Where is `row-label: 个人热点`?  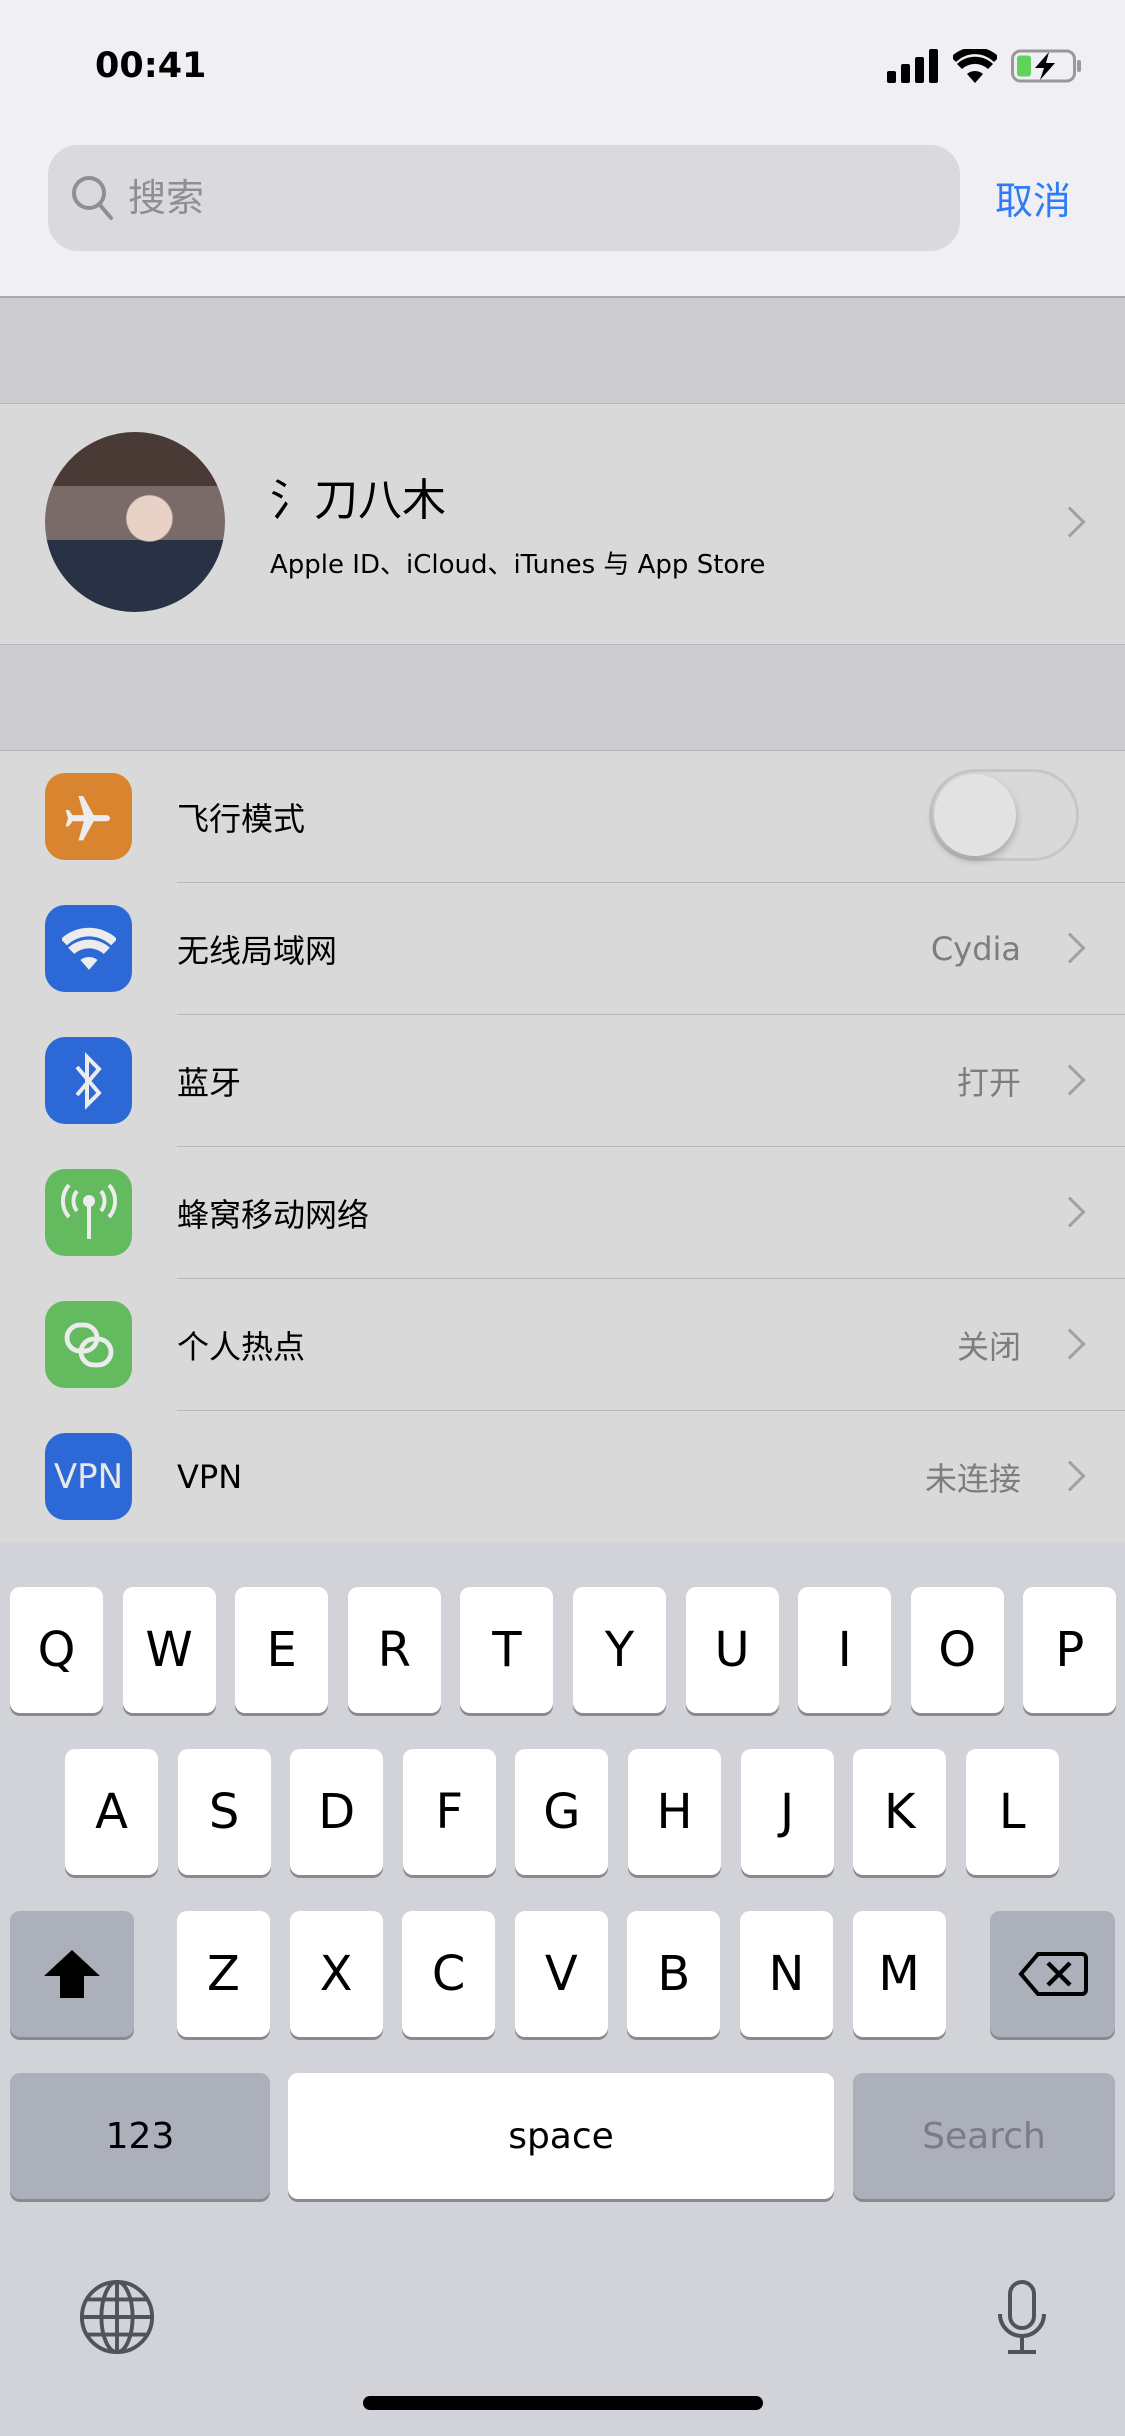
row-label: 个人热点 is located at coordinates (241, 1347).